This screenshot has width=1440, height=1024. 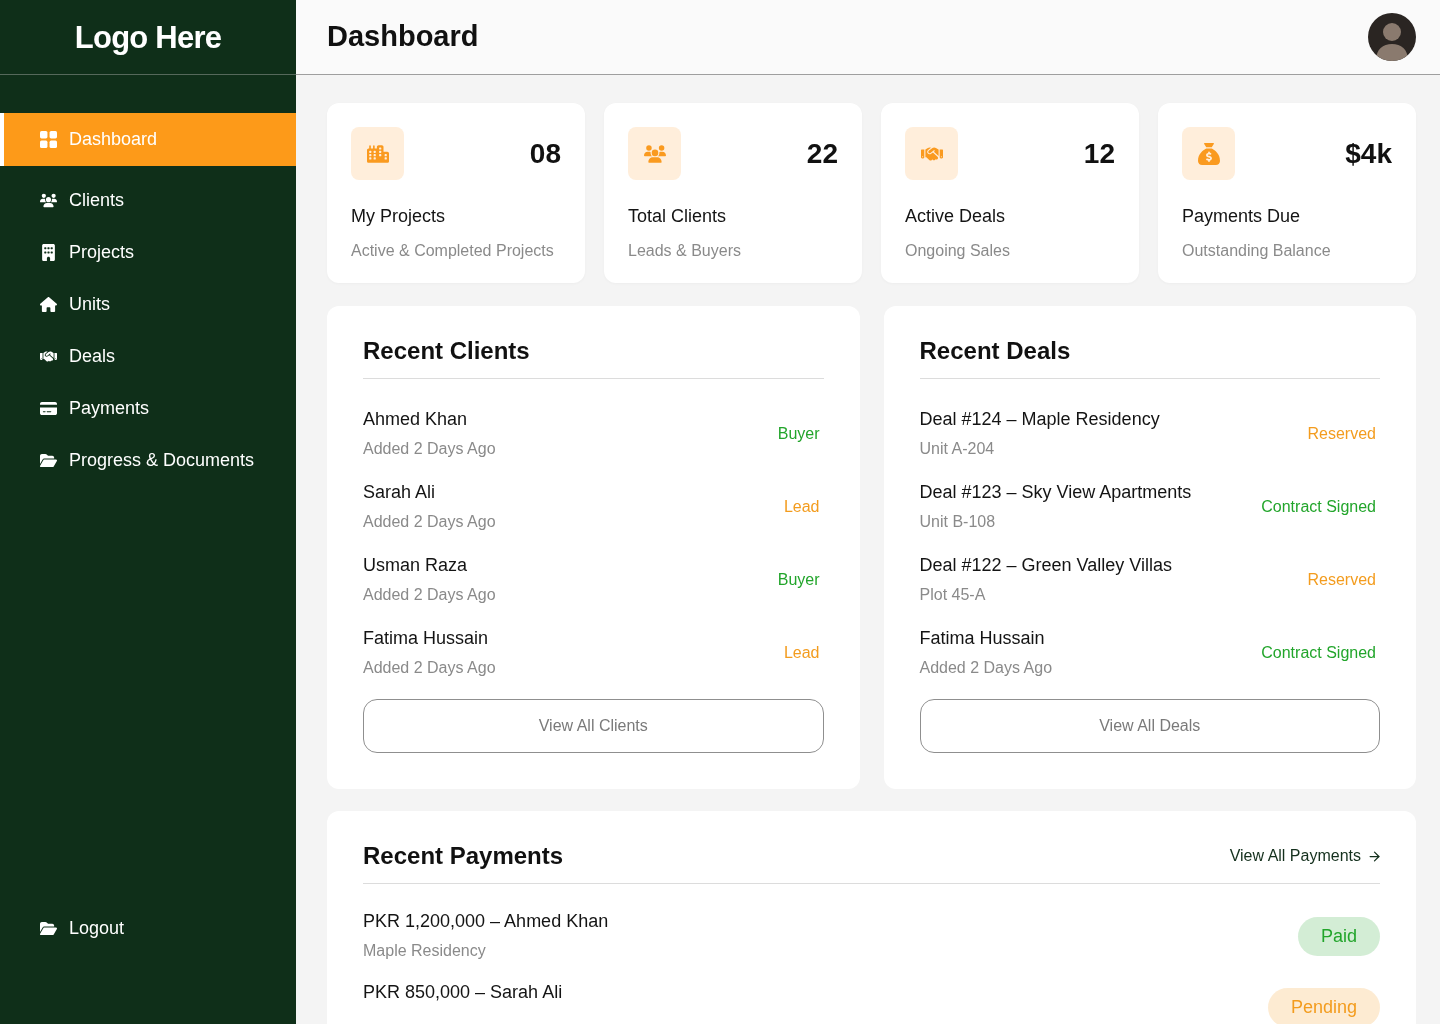 What do you see at coordinates (486, 921) in the screenshot?
I see `payment-title: PKR 1,200,000 – Ahmed Khan` at bounding box center [486, 921].